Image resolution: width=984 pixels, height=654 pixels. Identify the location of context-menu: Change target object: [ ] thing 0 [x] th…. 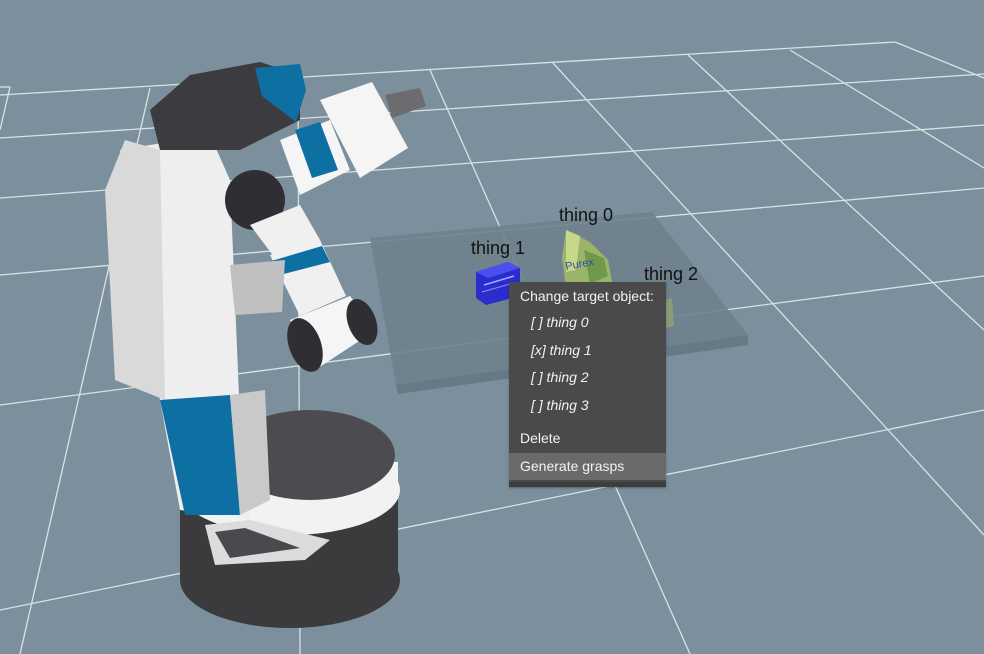
(587, 384).